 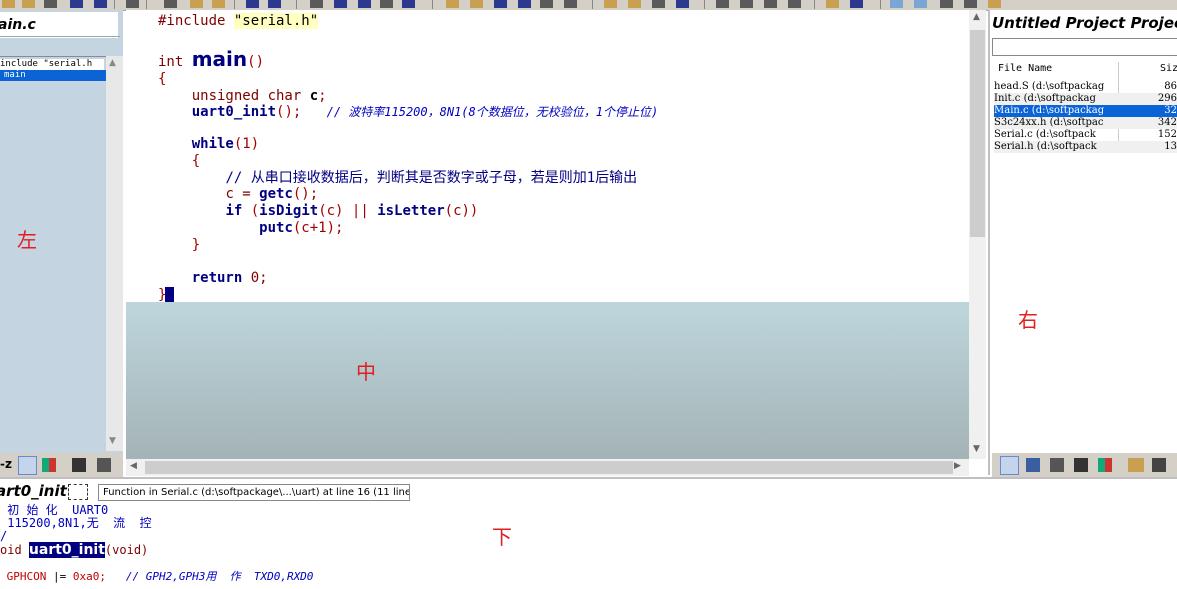 What do you see at coordinates (52, 64) in the screenshot?
I see `symbol-item: include "serial.h` at bounding box center [52, 64].